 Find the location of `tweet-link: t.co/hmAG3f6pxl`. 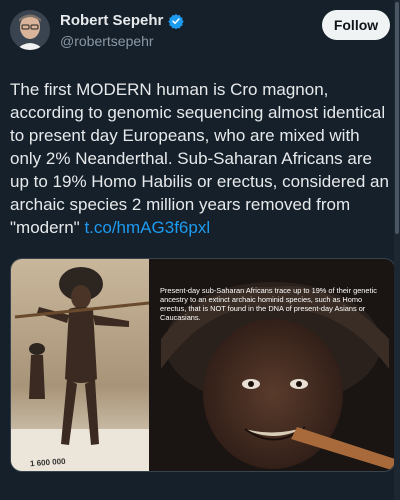

tweet-link: t.co/hmAG3f6pxl is located at coordinates (147, 227).